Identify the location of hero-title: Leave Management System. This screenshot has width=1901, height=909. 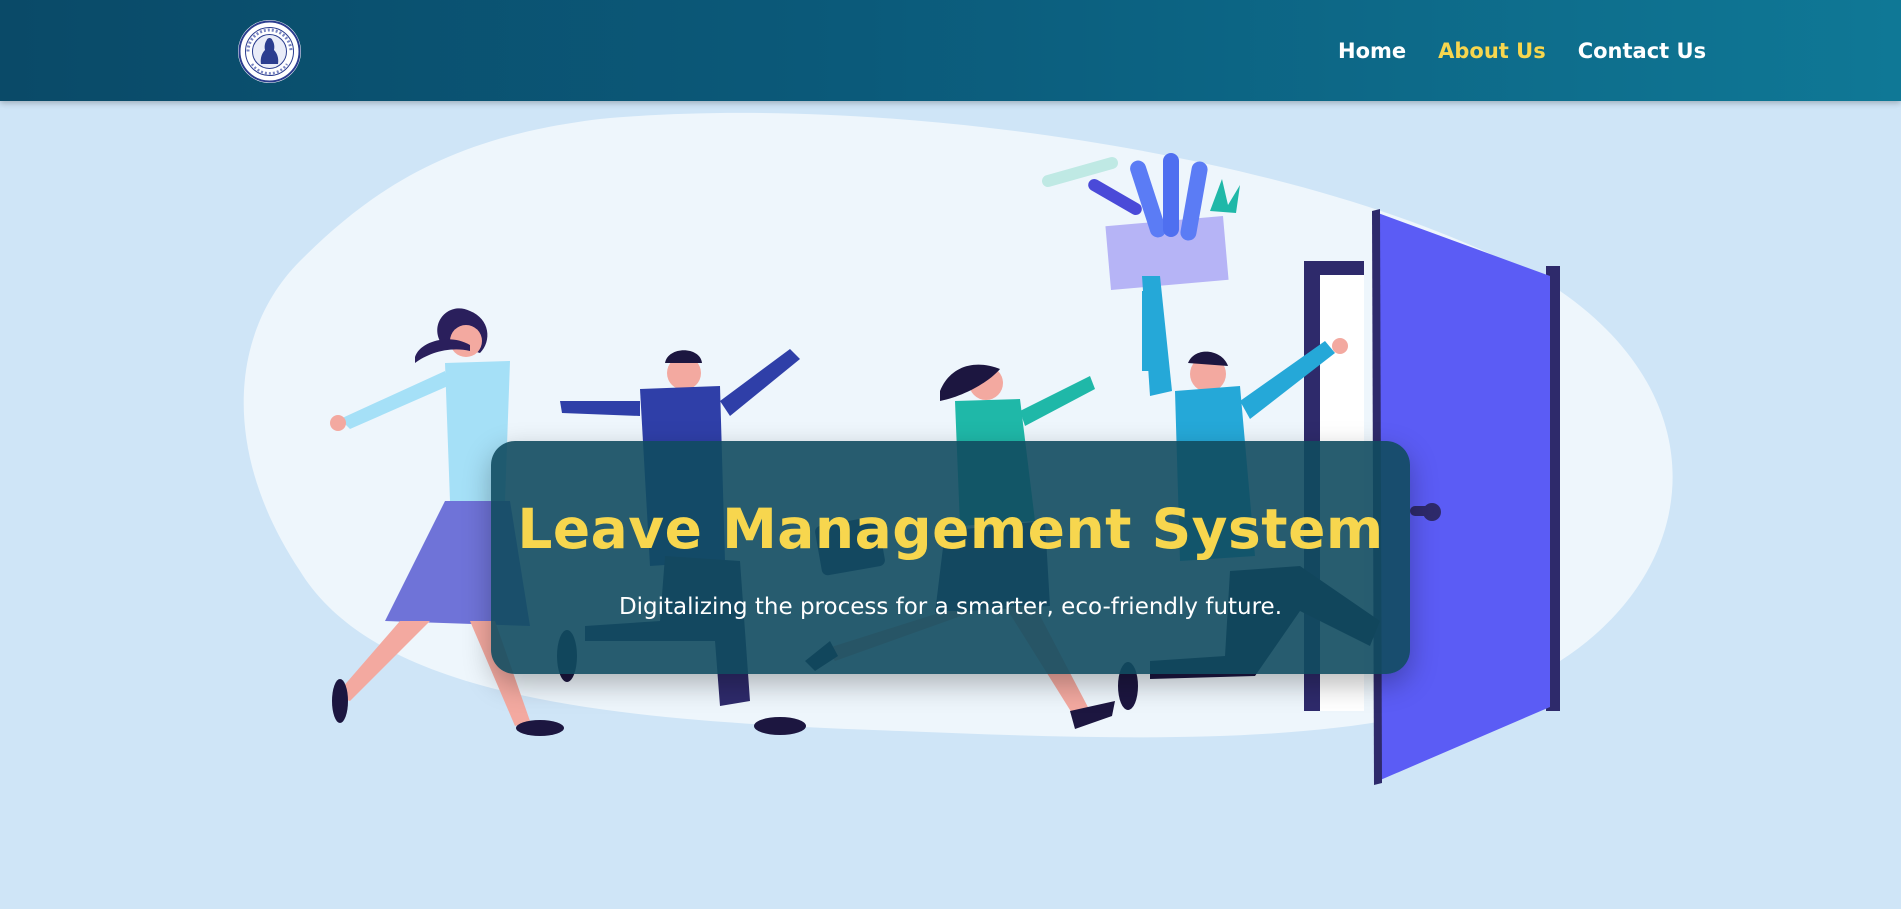
(950, 529).